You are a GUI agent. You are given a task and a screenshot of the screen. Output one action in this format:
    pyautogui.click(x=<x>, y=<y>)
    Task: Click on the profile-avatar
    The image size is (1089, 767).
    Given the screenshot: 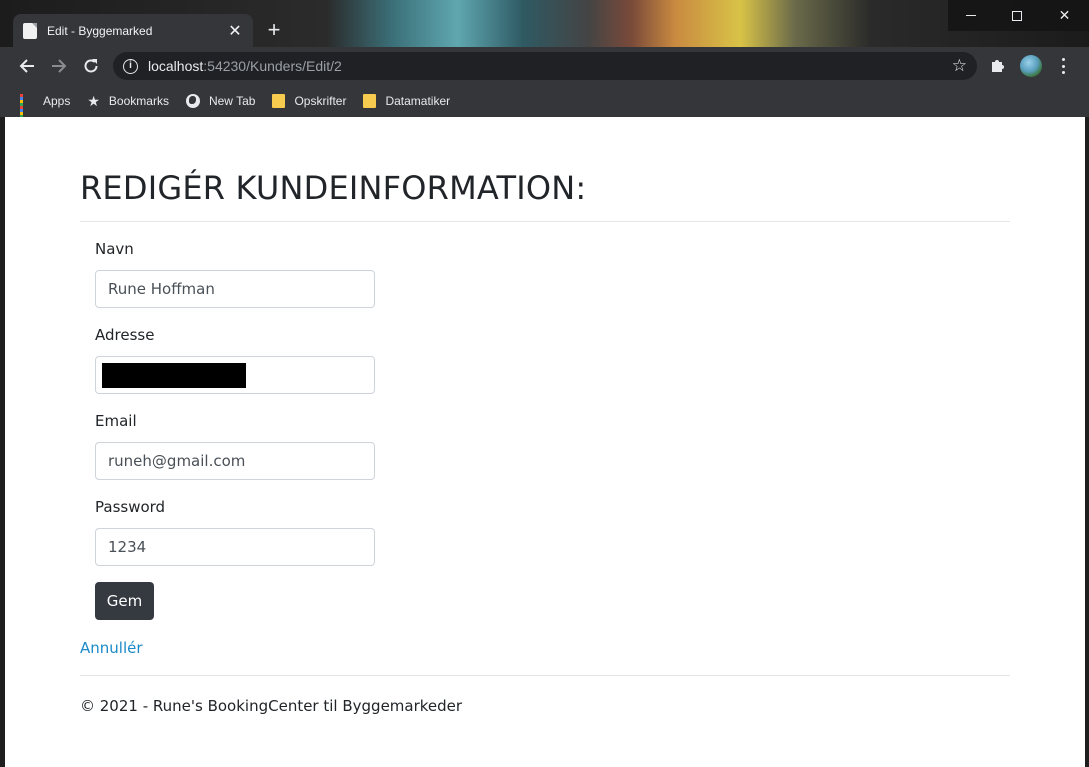 What is the action you would take?
    pyautogui.click(x=1031, y=66)
    